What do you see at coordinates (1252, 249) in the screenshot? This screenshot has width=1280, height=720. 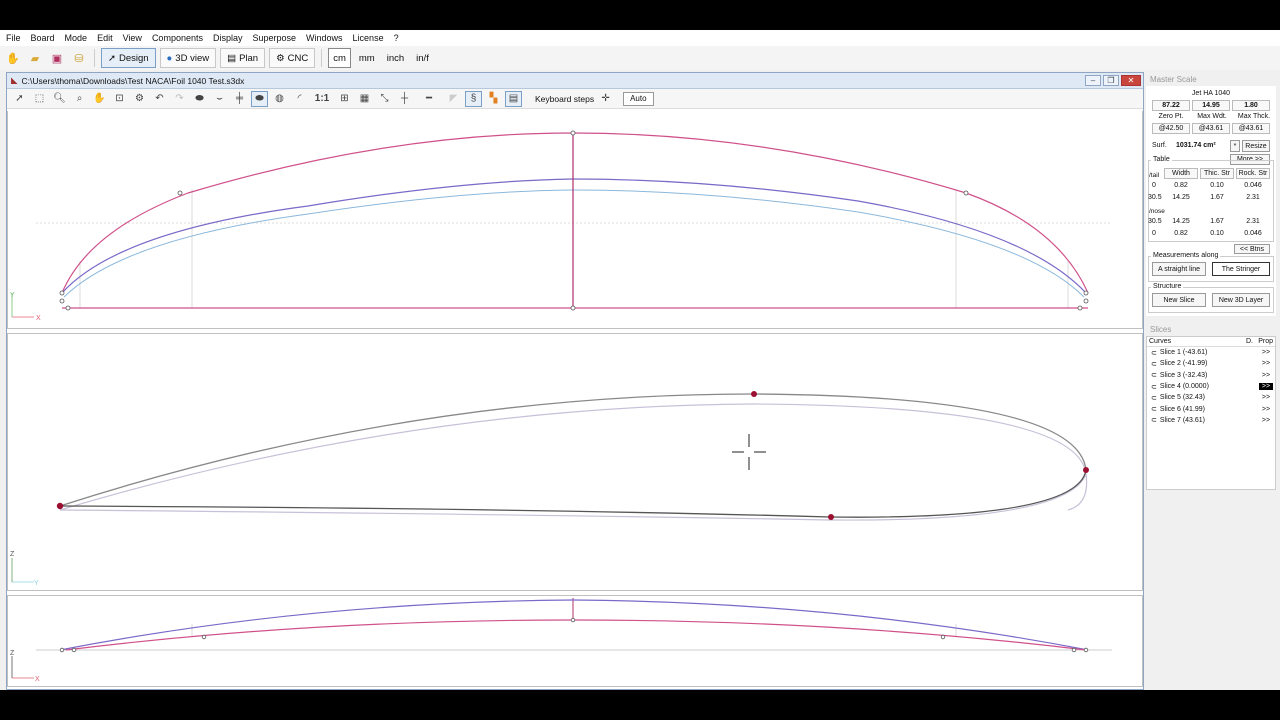 I see `buttons-toggle: << Btns` at bounding box center [1252, 249].